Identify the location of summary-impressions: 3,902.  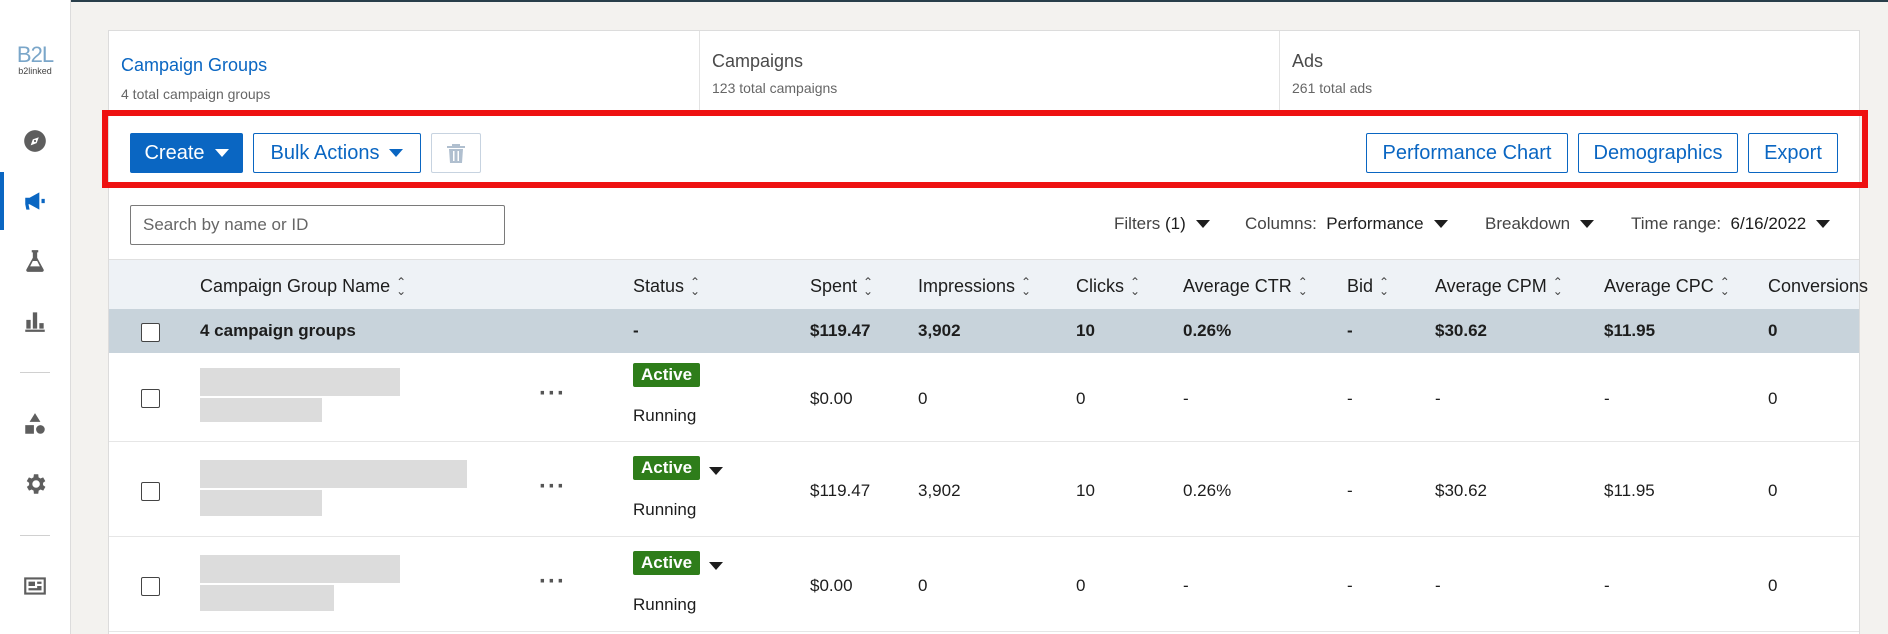
(939, 330).